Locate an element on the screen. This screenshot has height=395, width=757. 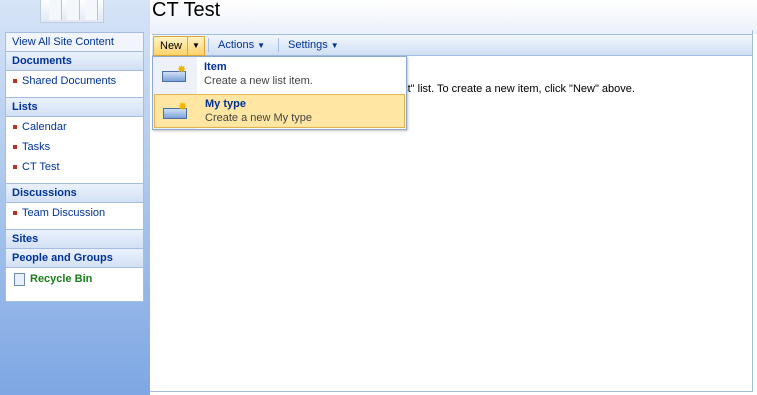
sidebar-item-calendar: Calendar is located at coordinates (74, 127).